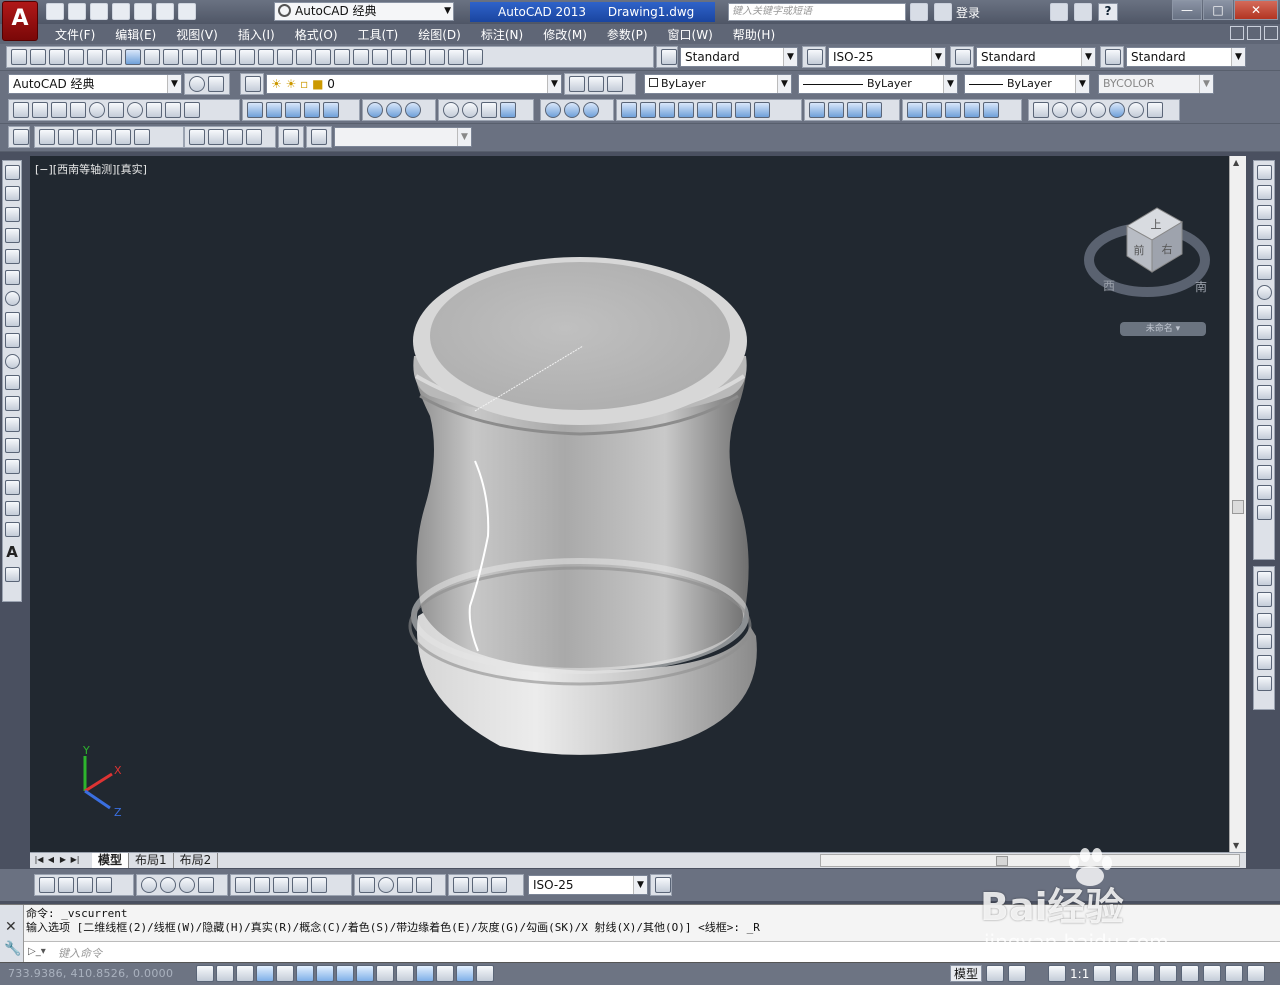 The width and height of the screenshot is (1280, 985). Describe the element at coordinates (577, 84) in the screenshot. I see `make-current-icon` at that location.